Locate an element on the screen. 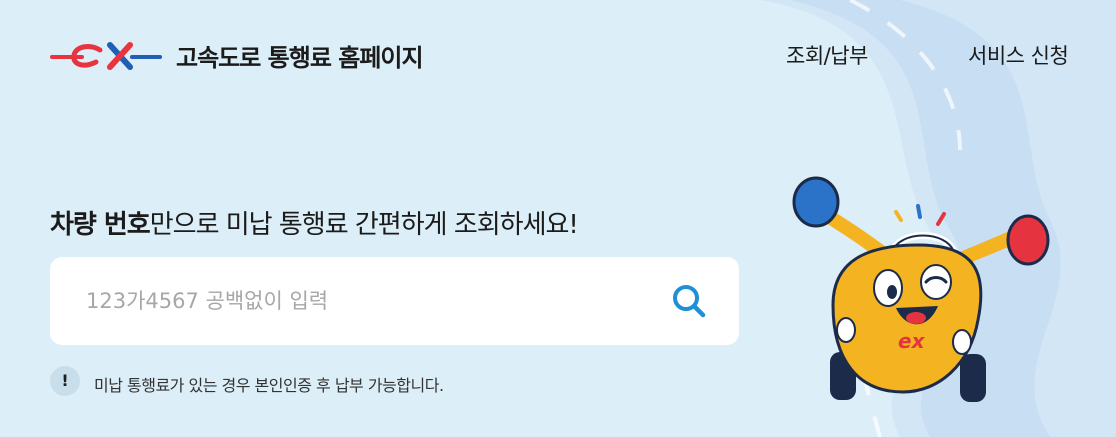 This screenshot has width=1116, height=437. mascot-ex-logo: ex is located at coordinates (912, 341).